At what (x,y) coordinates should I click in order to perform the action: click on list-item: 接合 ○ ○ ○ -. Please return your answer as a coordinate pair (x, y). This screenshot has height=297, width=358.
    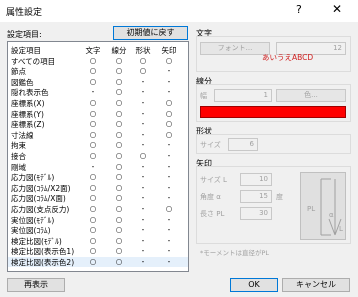
    Looking at the image, I should click on (98, 156).